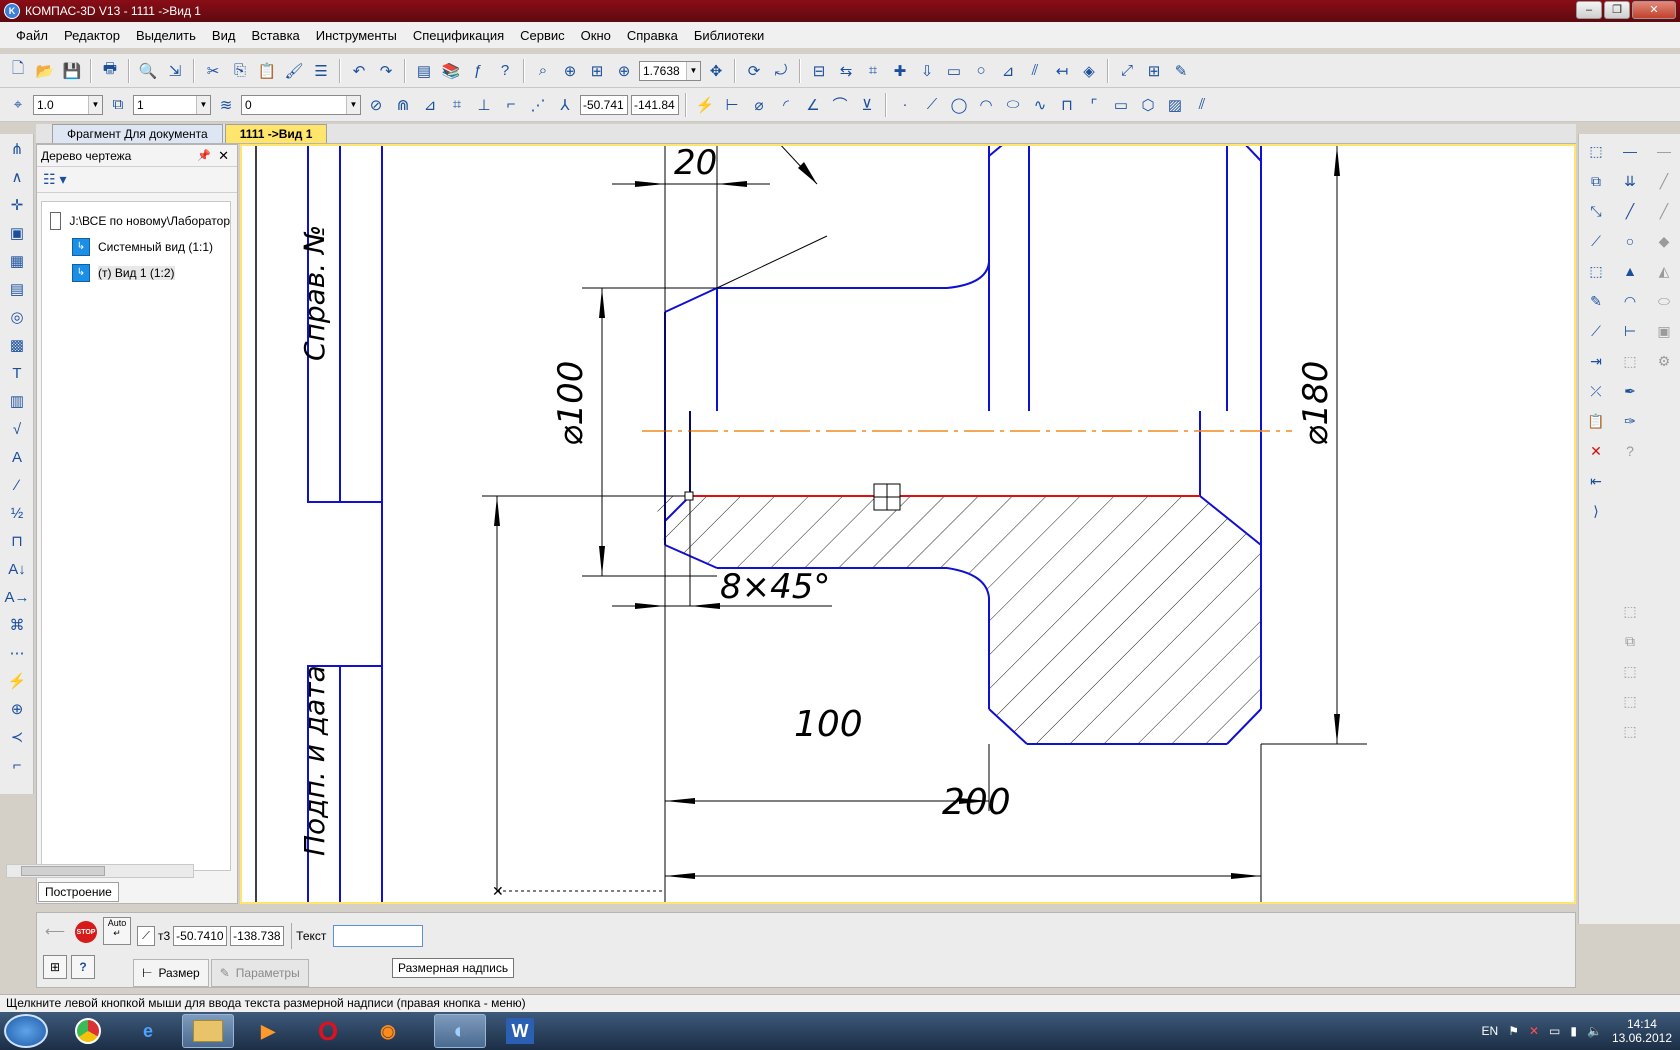 This screenshot has height=1050, width=1680. Describe the element at coordinates (1664, 361) in the screenshot. I see `gear-icon: ⚙` at that location.